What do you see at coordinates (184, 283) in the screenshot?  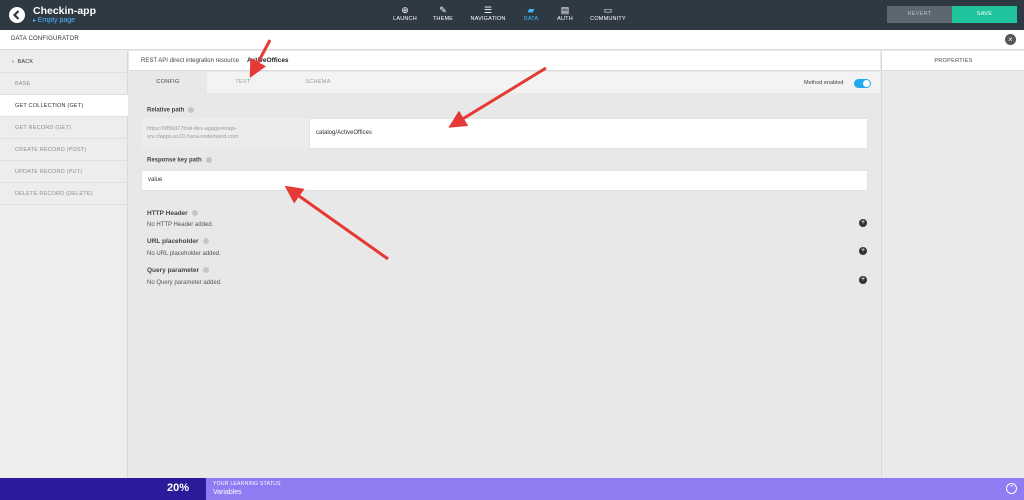 I see `query-parameter-desc: No Query parameter added.` at bounding box center [184, 283].